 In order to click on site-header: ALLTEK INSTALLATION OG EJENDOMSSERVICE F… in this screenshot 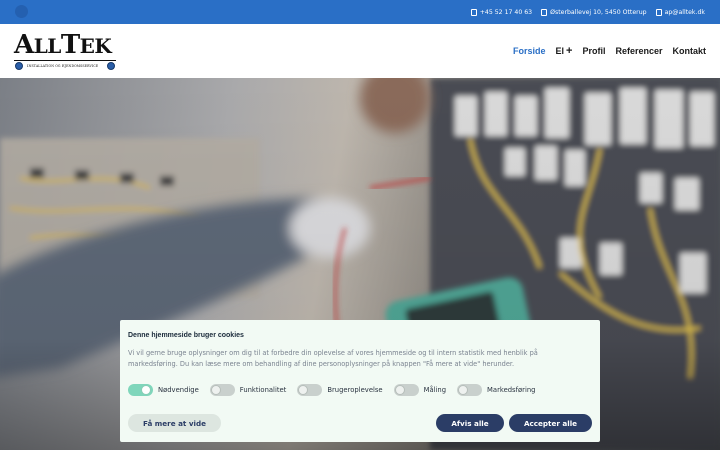, I will do `click(360, 51)`.